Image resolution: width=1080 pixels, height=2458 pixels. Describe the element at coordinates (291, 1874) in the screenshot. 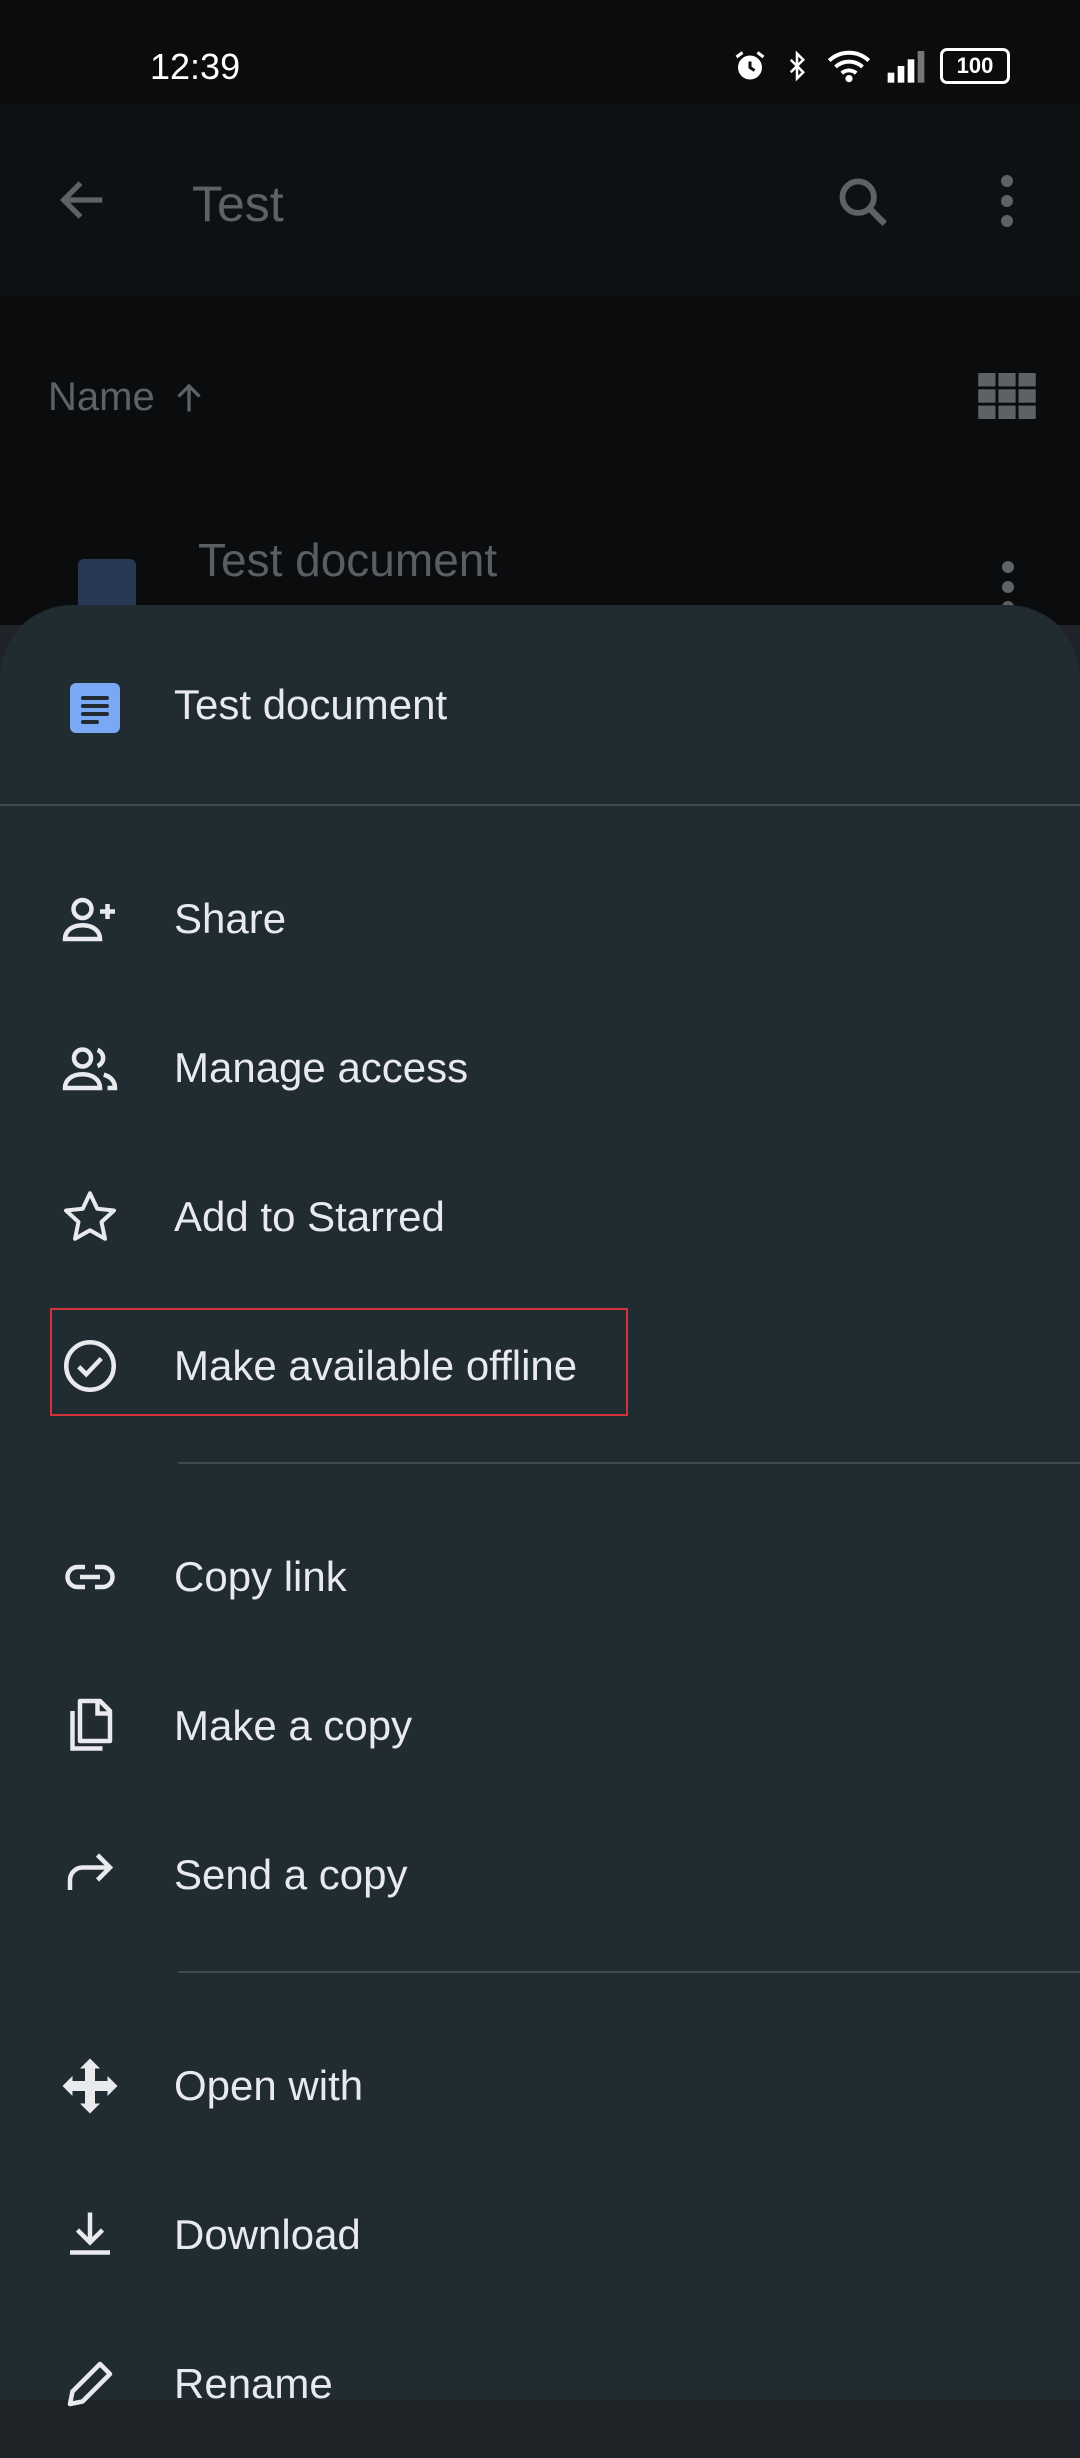

I see `menu-label: Send a copy` at that location.